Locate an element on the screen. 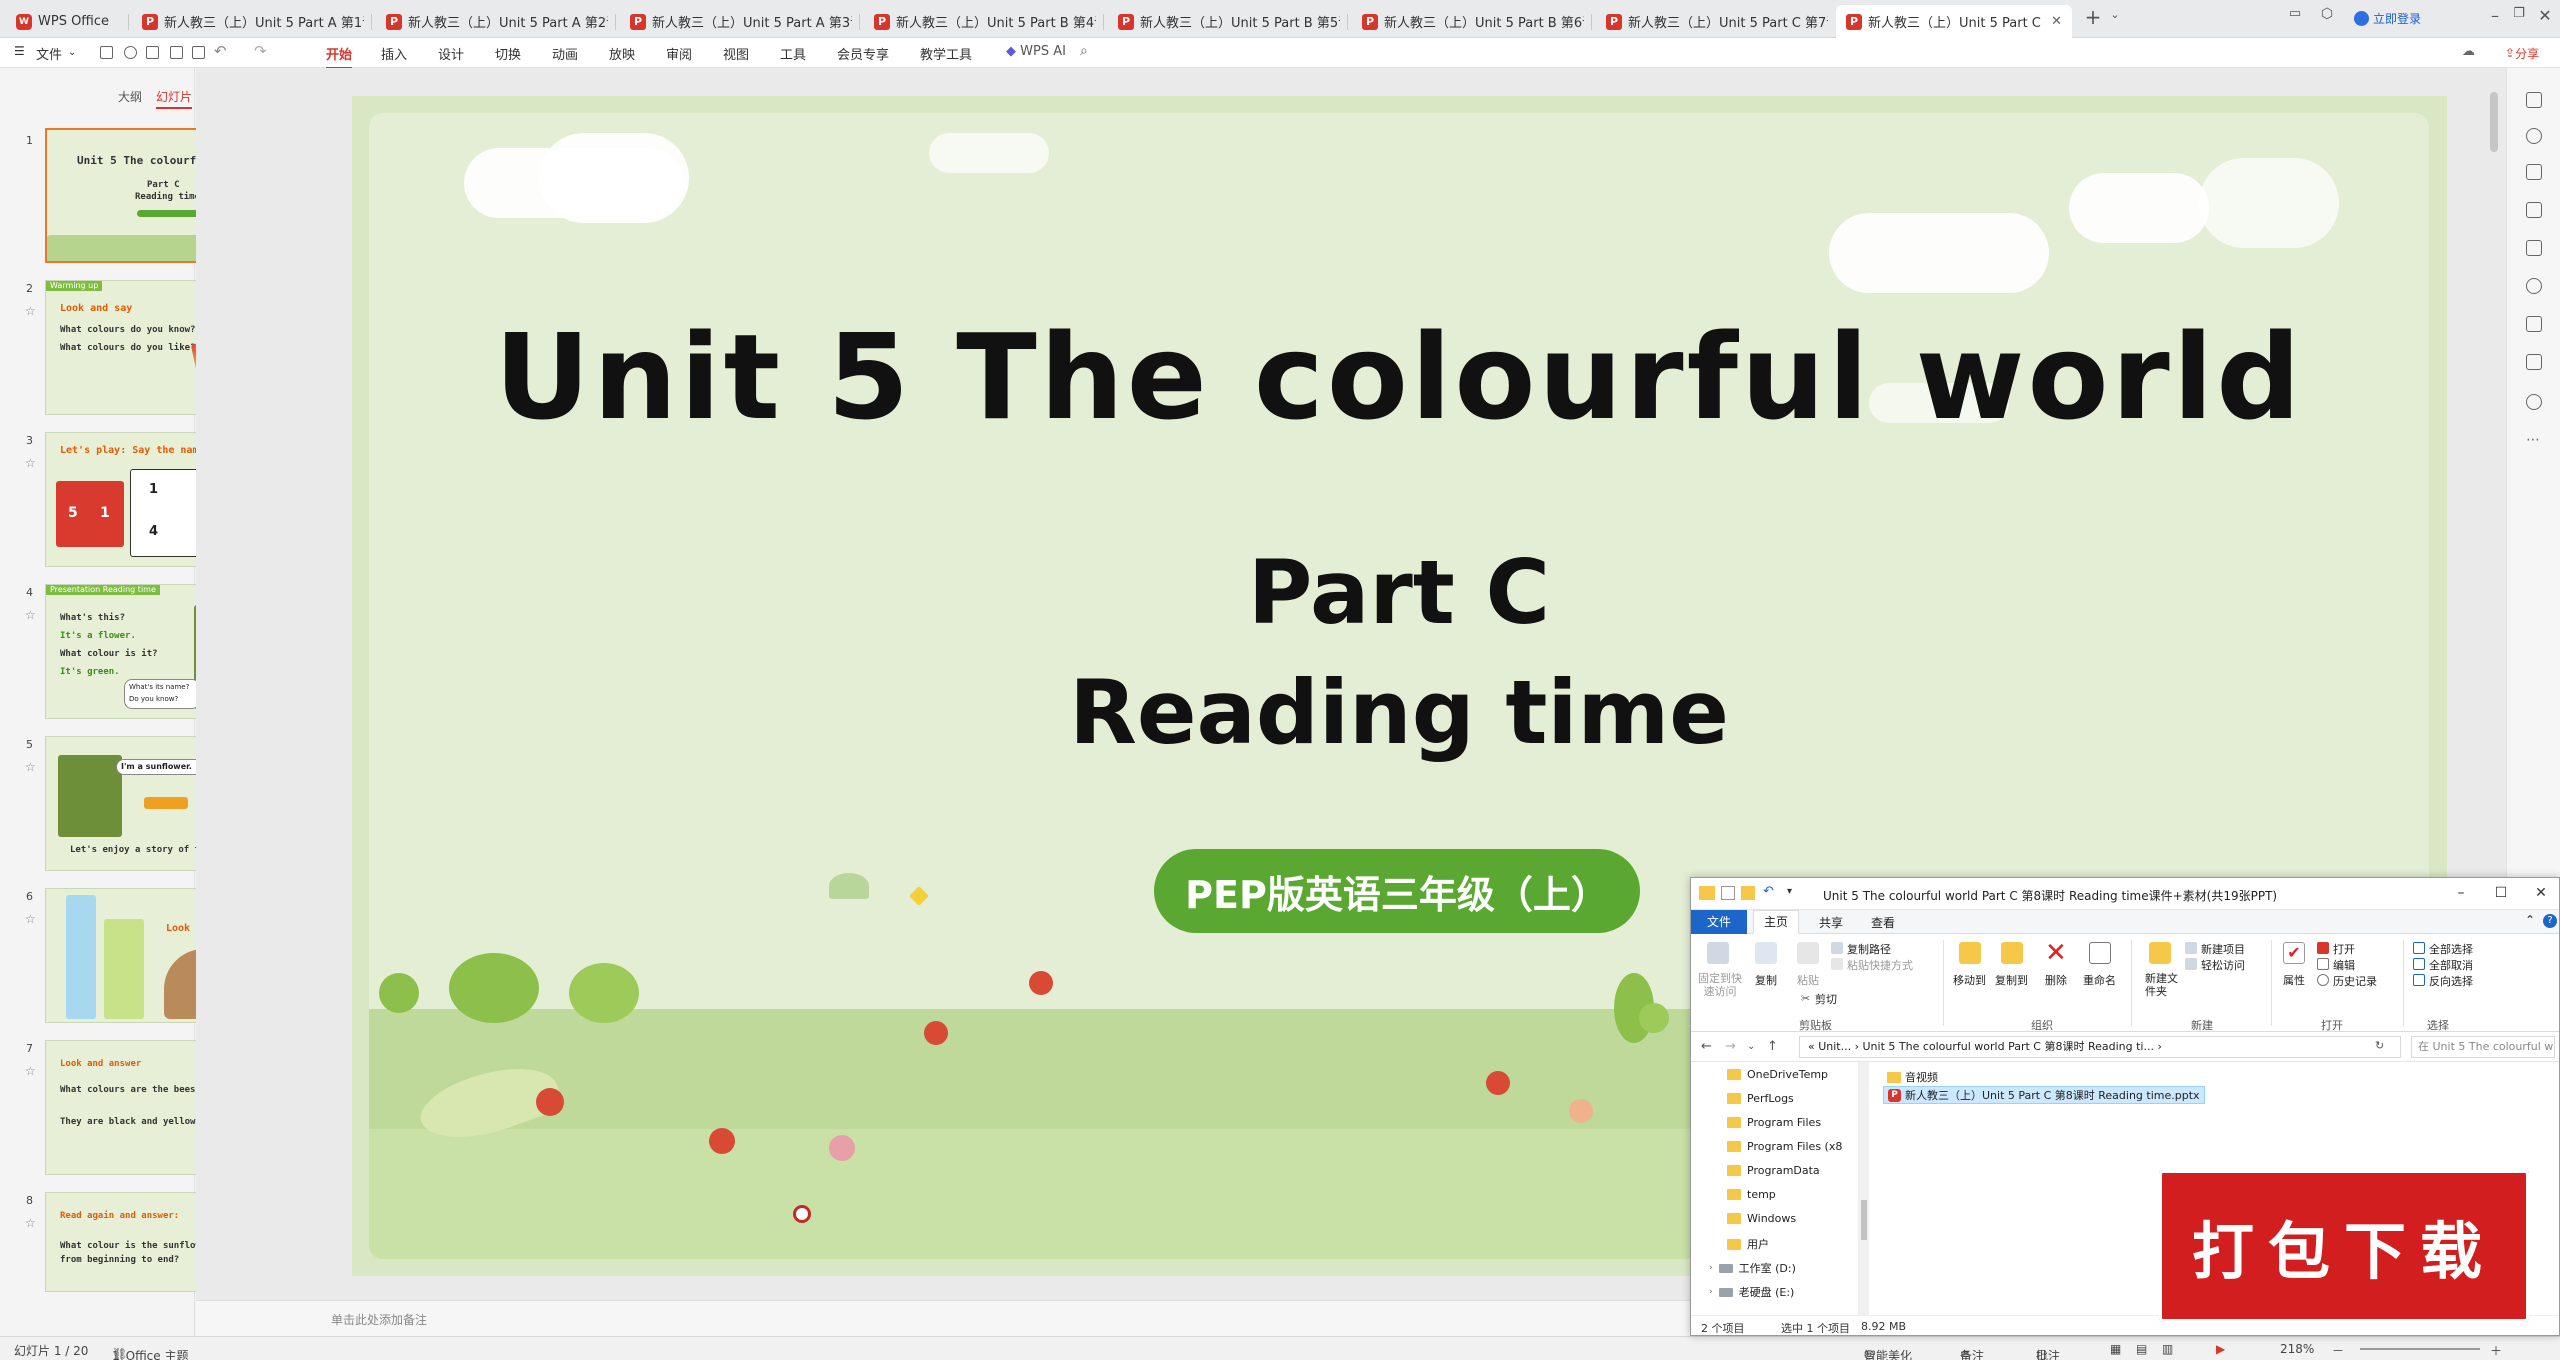  play-icon: ▶ is located at coordinates (2220, 1349).